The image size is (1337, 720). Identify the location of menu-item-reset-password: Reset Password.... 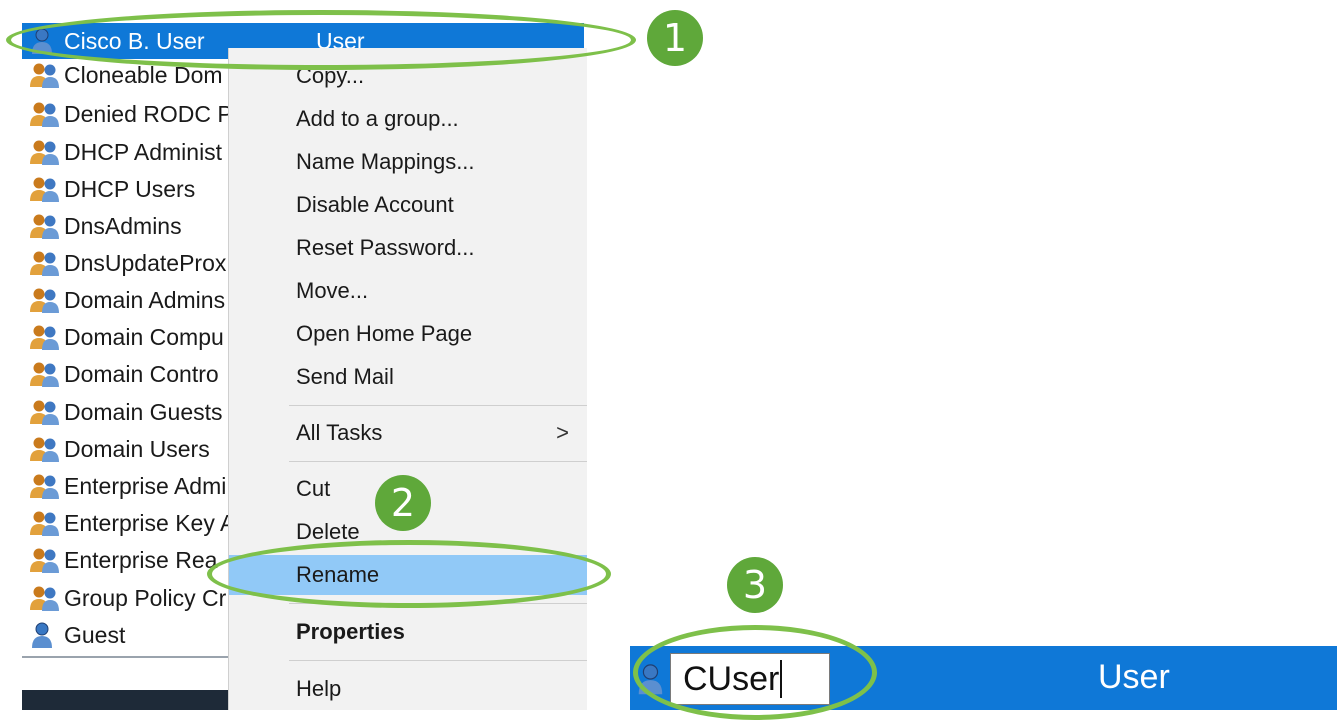
(408, 248).